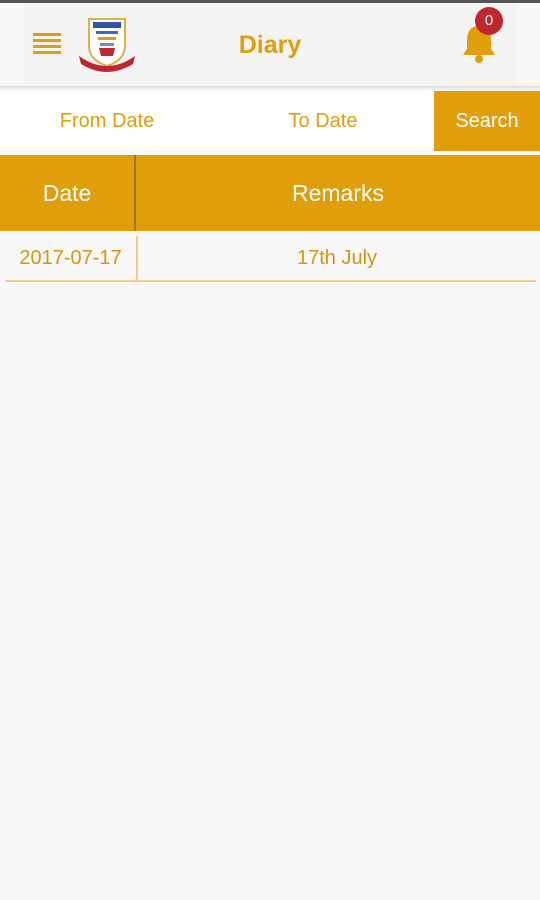  Describe the element at coordinates (487, 121) in the screenshot. I see `search-button: Search` at that location.